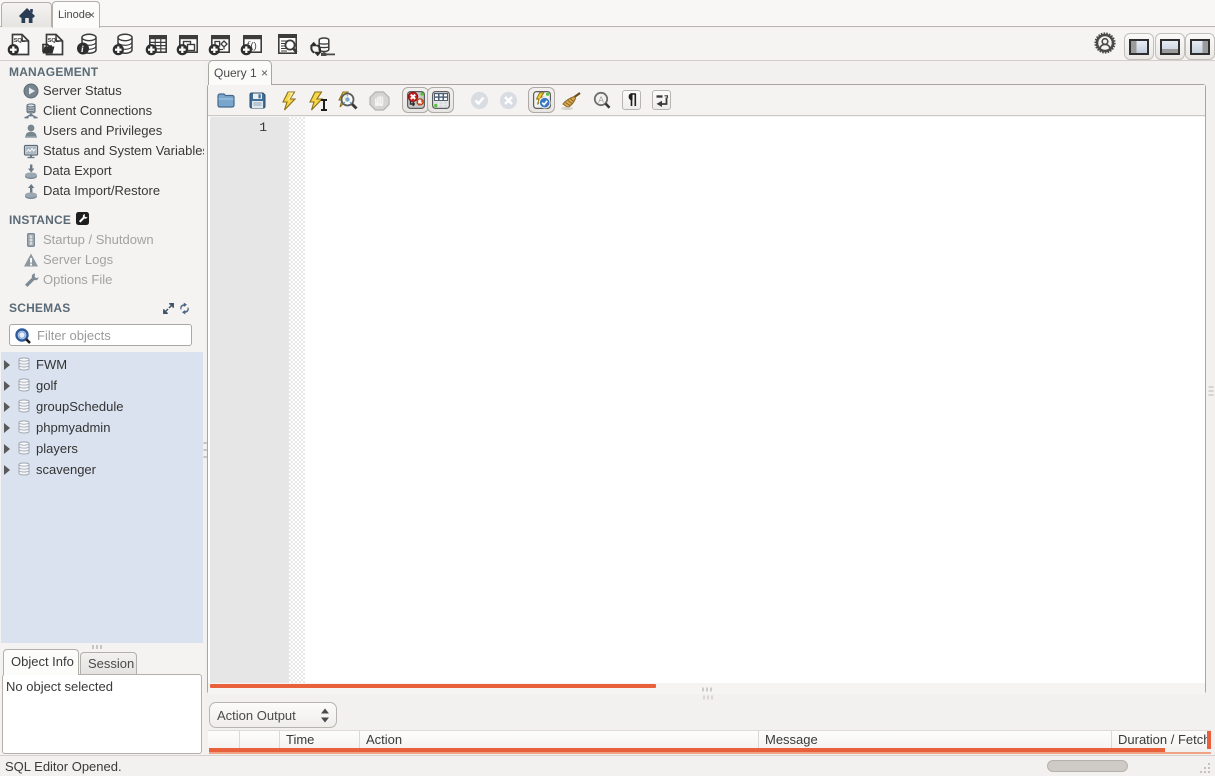 This screenshot has width=1215, height=776. What do you see at coordinates (82, 50) in the screenshot?
I see `svg-text: i` at bounding box center [82, 50].